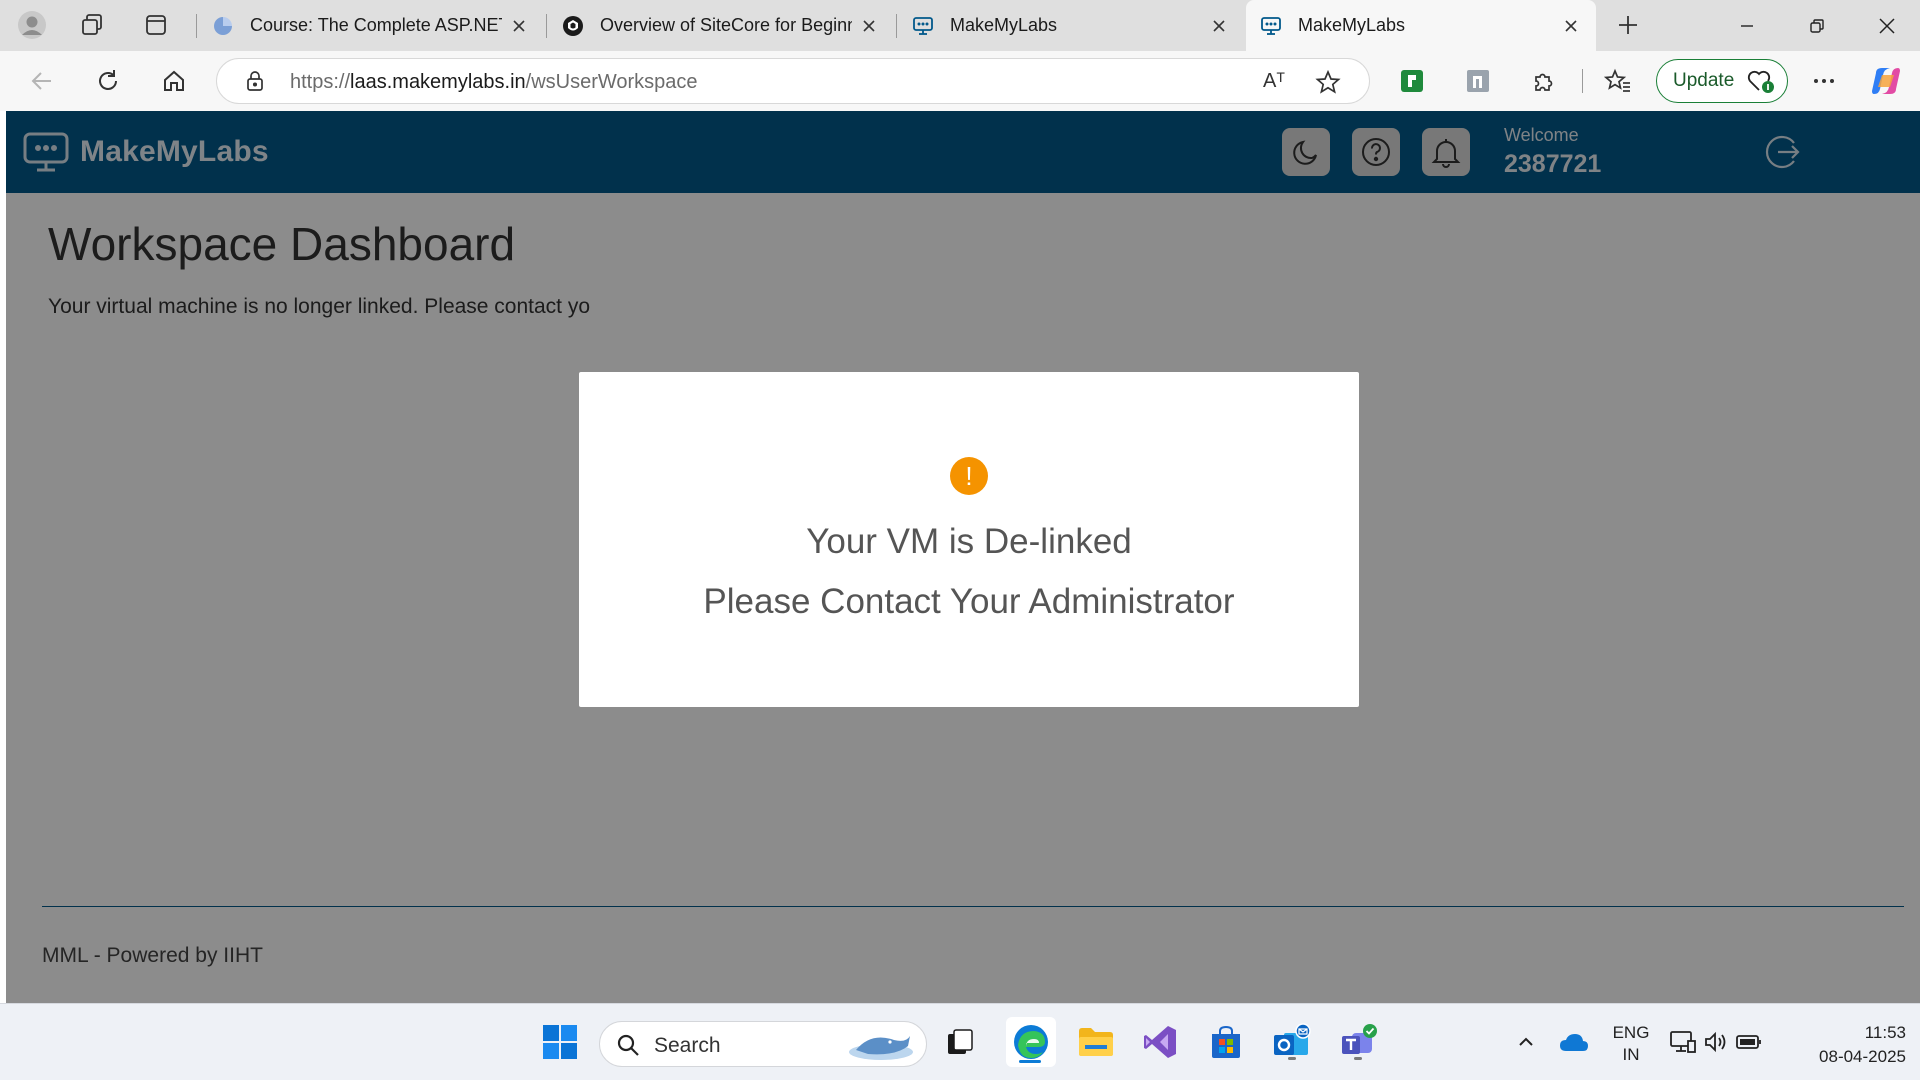 Image resolution: width=1920 pixels, height=1080 pixels. I want to click on home-button, so click(174, 81).